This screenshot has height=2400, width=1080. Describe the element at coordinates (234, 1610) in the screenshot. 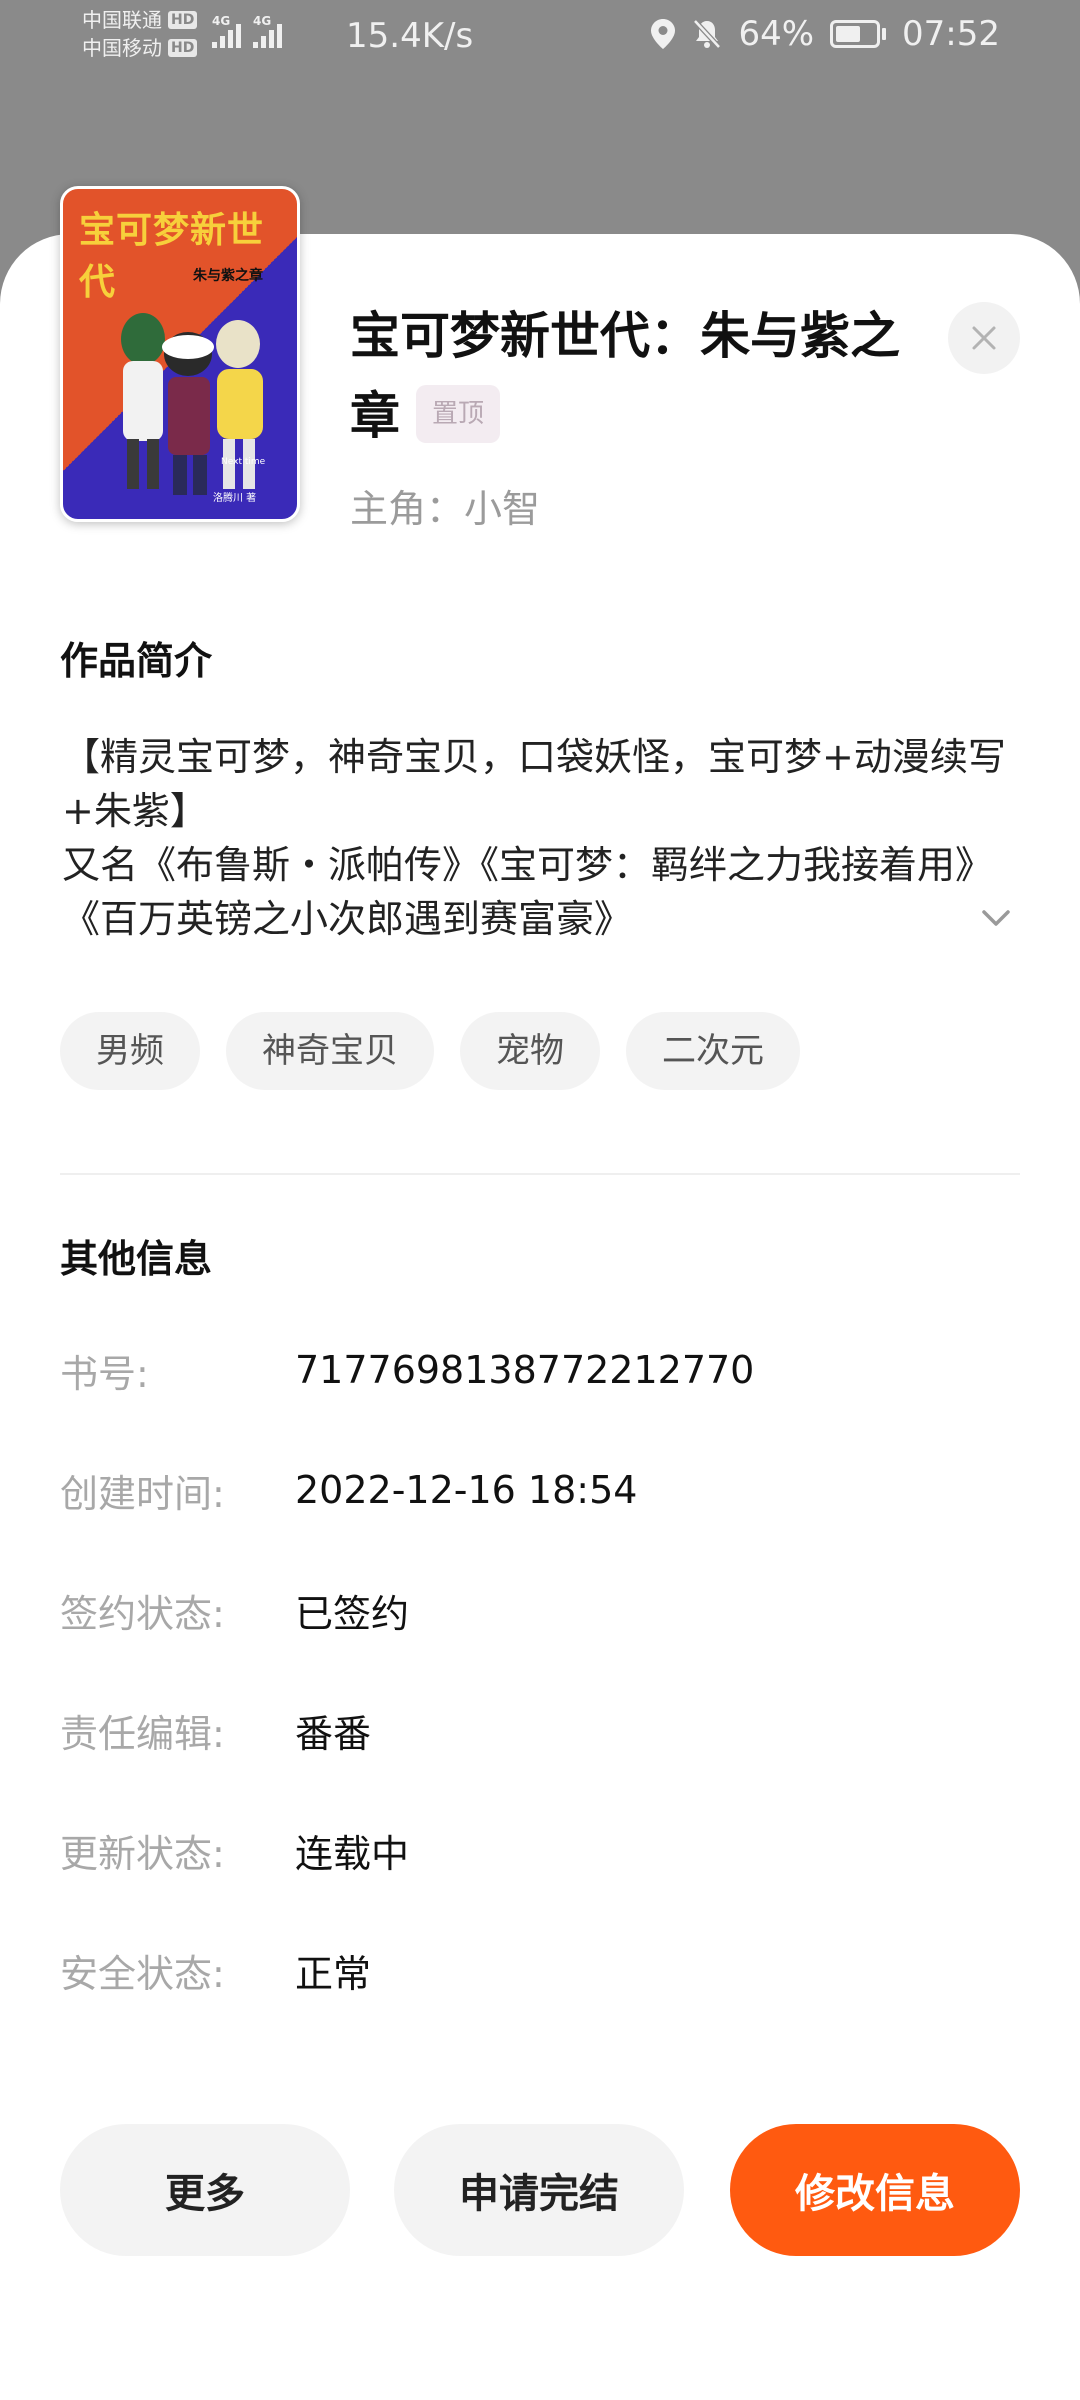

I see `info-row-contract: 签约状态: 已签约` at that location.